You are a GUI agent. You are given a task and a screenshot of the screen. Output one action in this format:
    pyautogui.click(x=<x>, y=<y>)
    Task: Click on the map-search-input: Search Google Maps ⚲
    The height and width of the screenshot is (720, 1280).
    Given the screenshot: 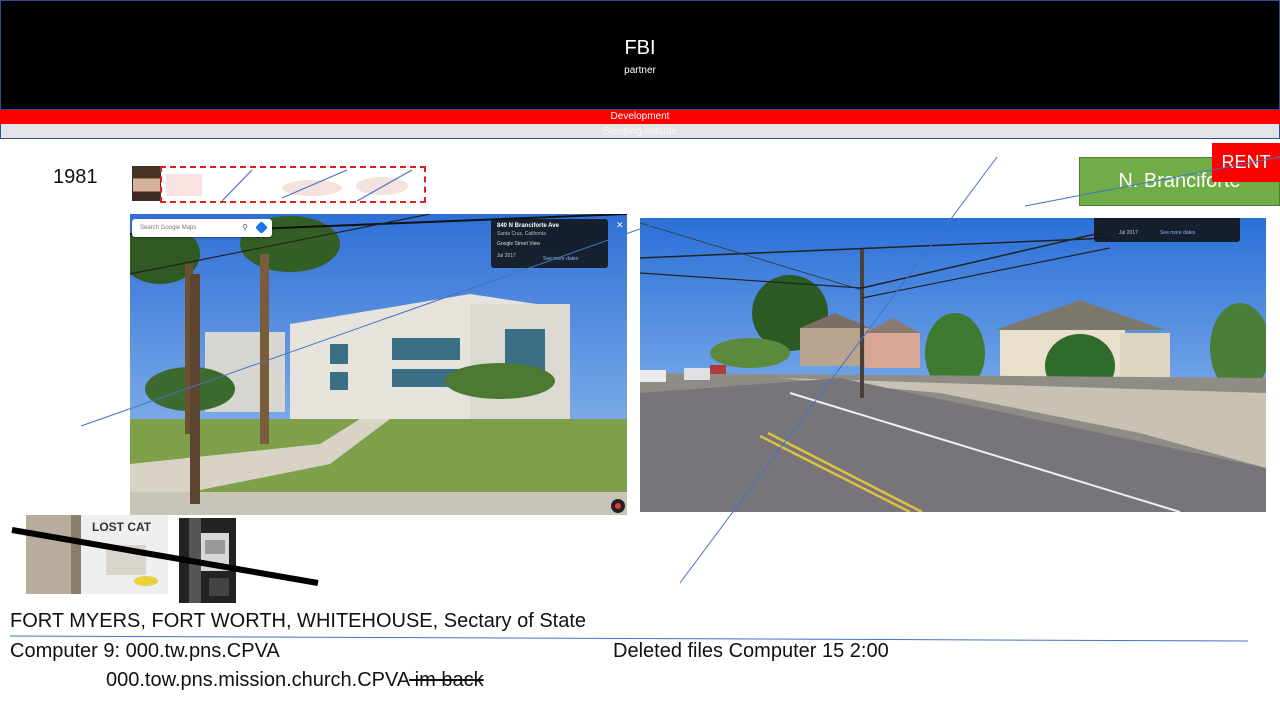 What is the action you would take?
    pyautogui.click(x=202, y=228)
    